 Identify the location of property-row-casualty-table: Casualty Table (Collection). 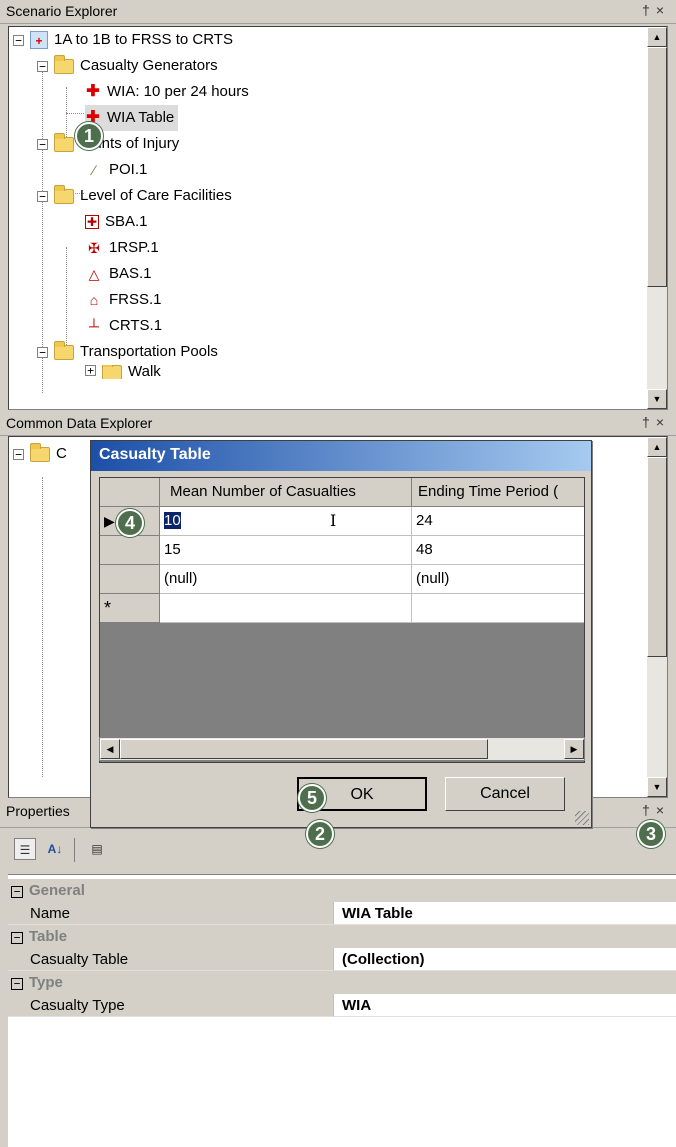
(342, 959).